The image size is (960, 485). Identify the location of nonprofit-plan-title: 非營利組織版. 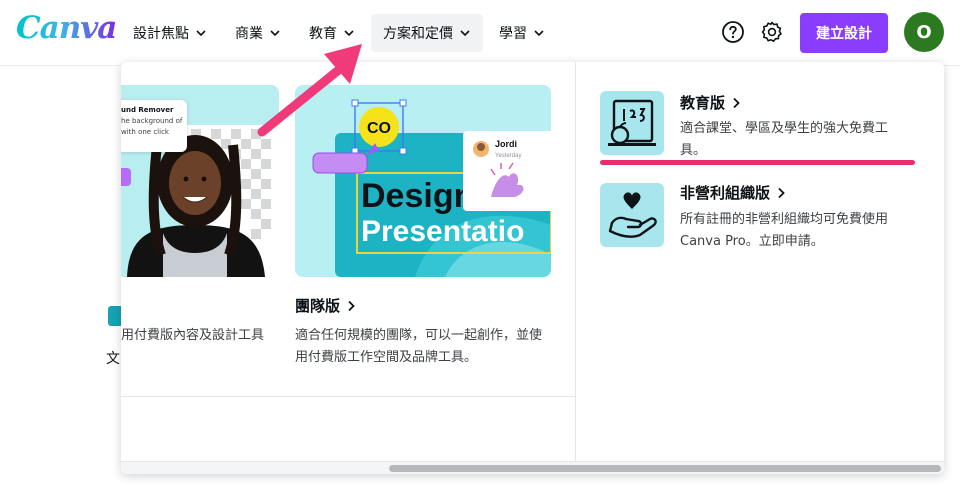
(725, 193).